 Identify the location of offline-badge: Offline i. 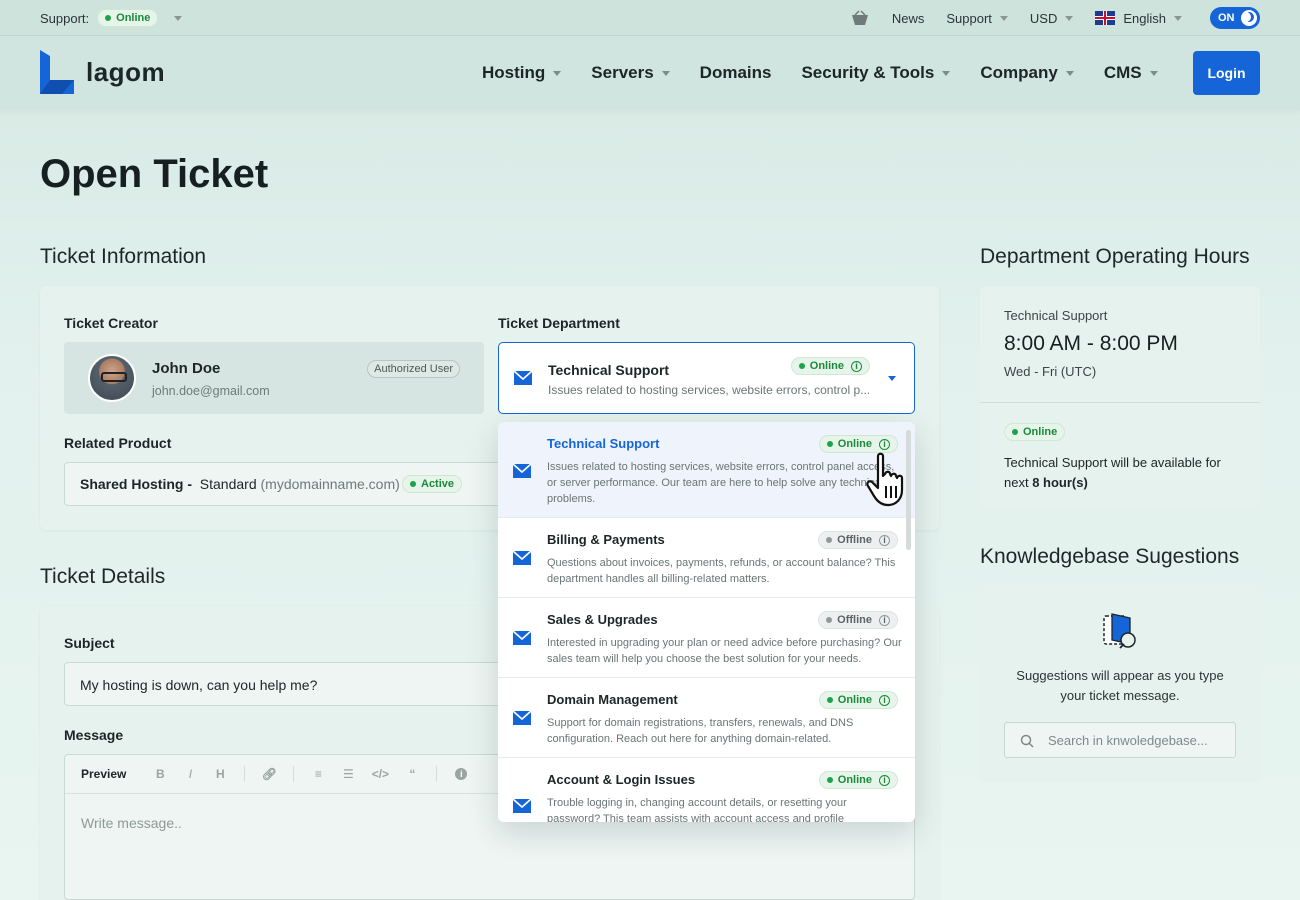
(858, 620).